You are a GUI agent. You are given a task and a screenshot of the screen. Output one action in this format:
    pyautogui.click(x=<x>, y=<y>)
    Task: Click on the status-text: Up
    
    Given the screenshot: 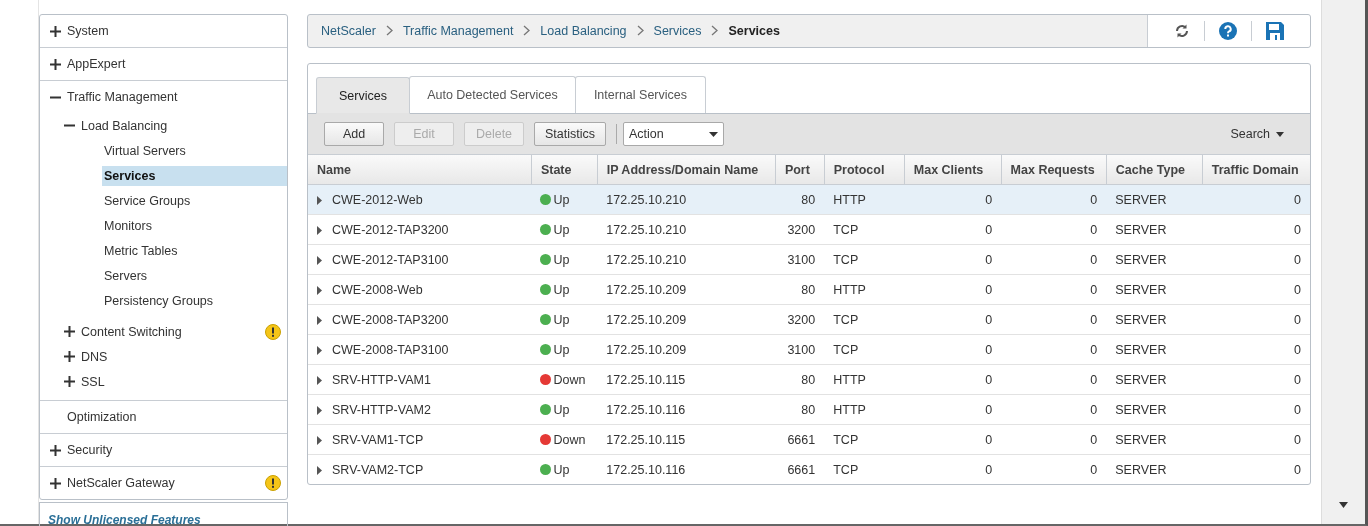 What is the action you would take?
    pyautogui.click(x=561, y=259)
    